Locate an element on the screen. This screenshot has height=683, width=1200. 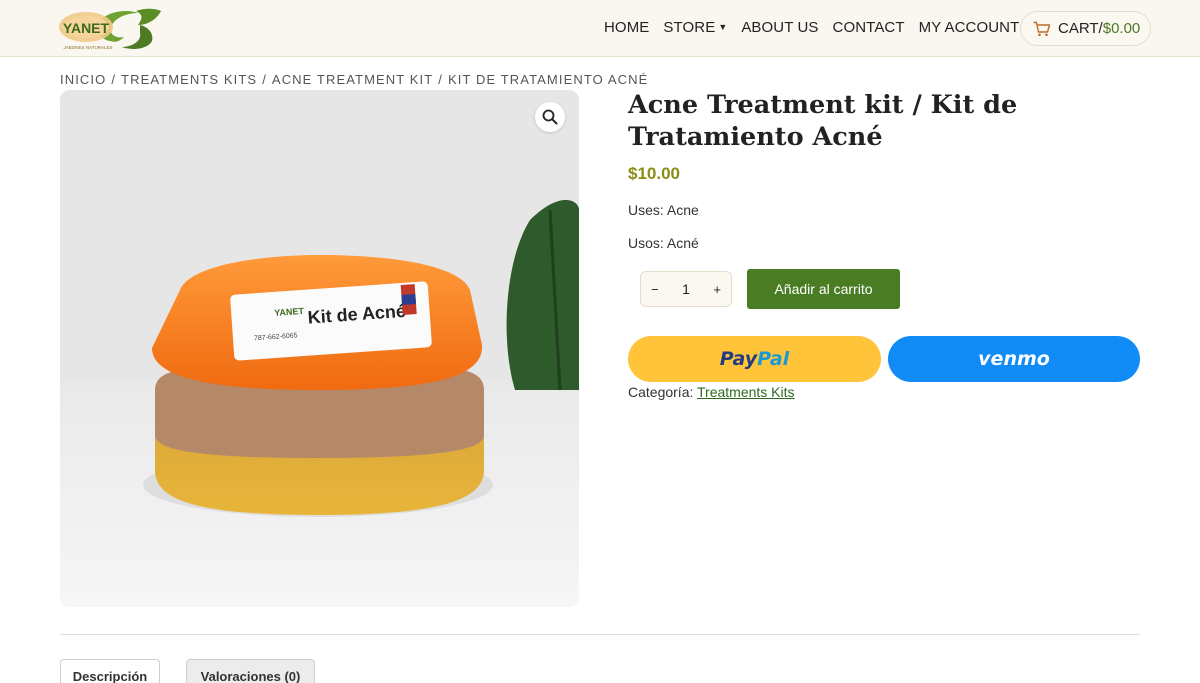
breadcrumb-treatments-kits: TREATMENTS KITS is located at coordinates (189, 79).